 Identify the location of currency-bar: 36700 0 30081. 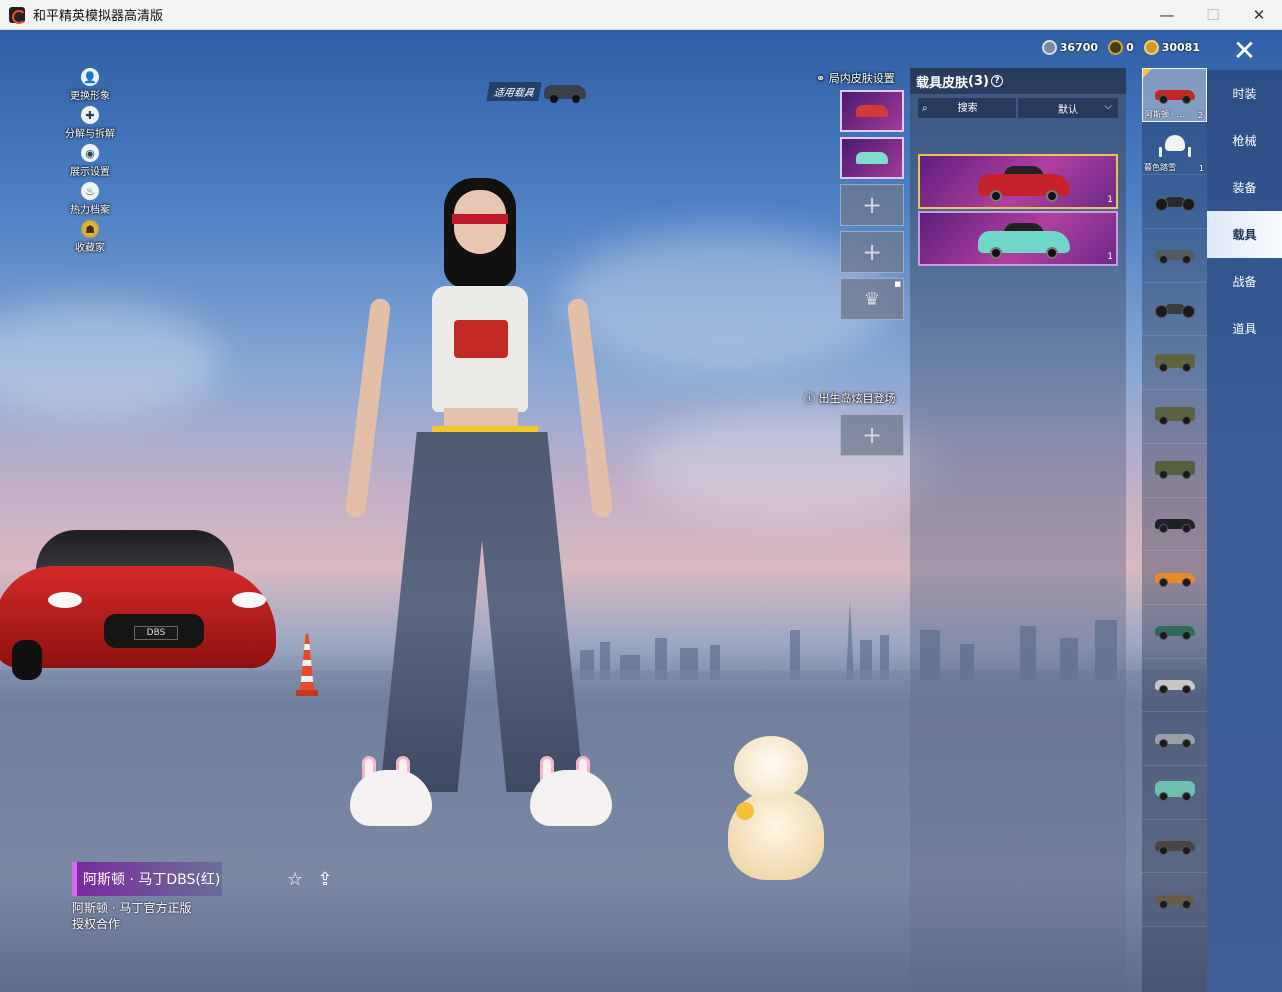
(1120, 47).